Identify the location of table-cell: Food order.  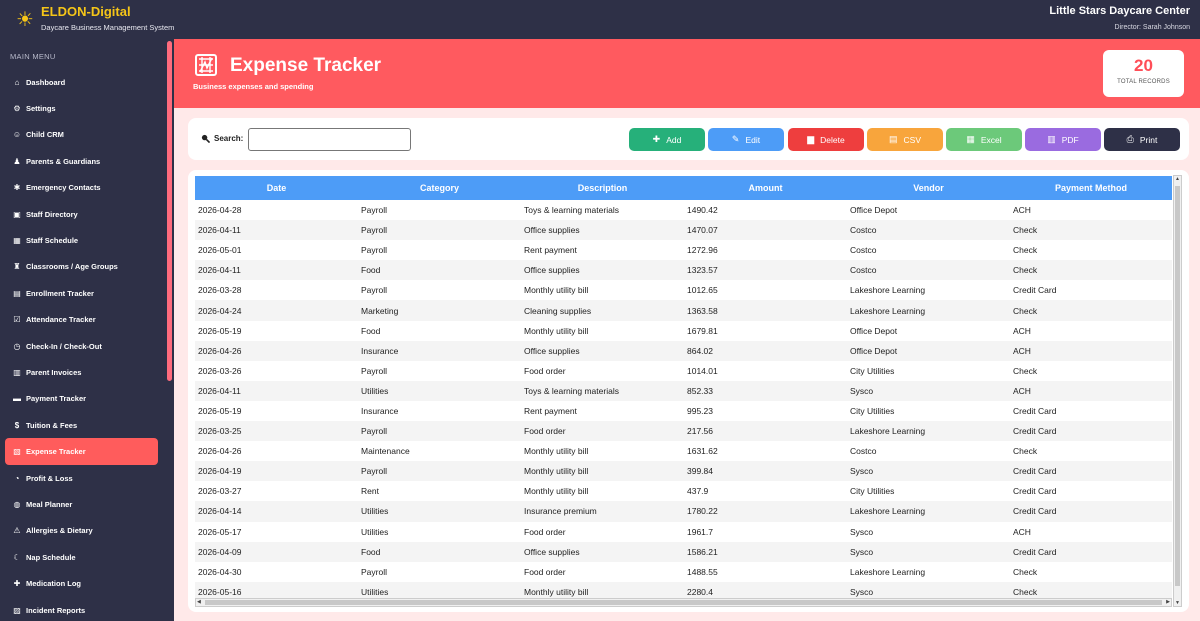
(545, 571).